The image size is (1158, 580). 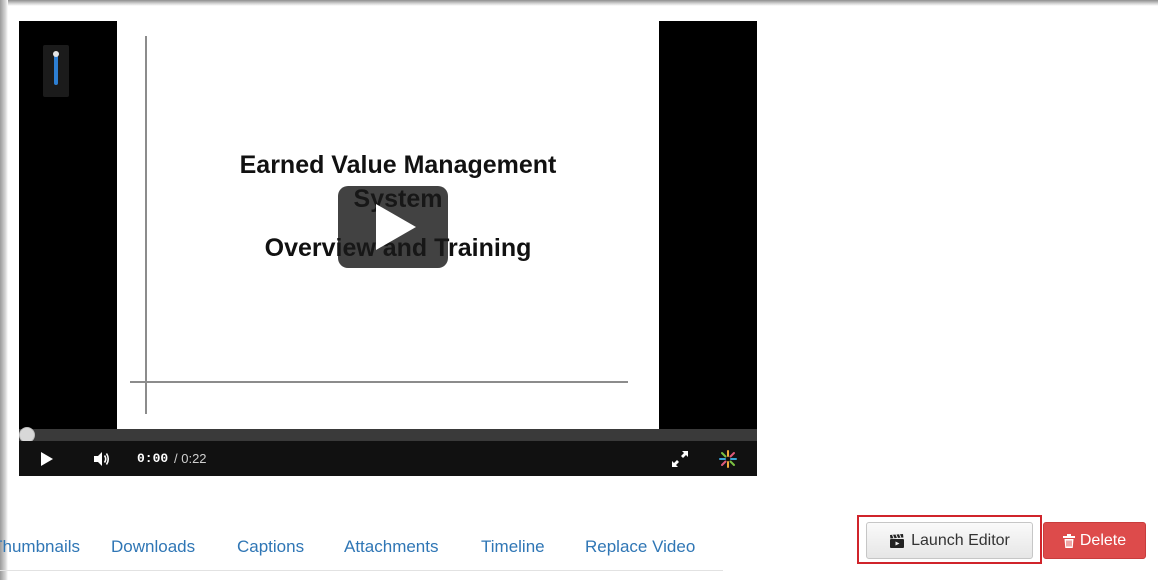 What do you see at coordinates (680, 459) in the screenshot?
I see `fullscreen-icon` at bounding box center [680, 459].